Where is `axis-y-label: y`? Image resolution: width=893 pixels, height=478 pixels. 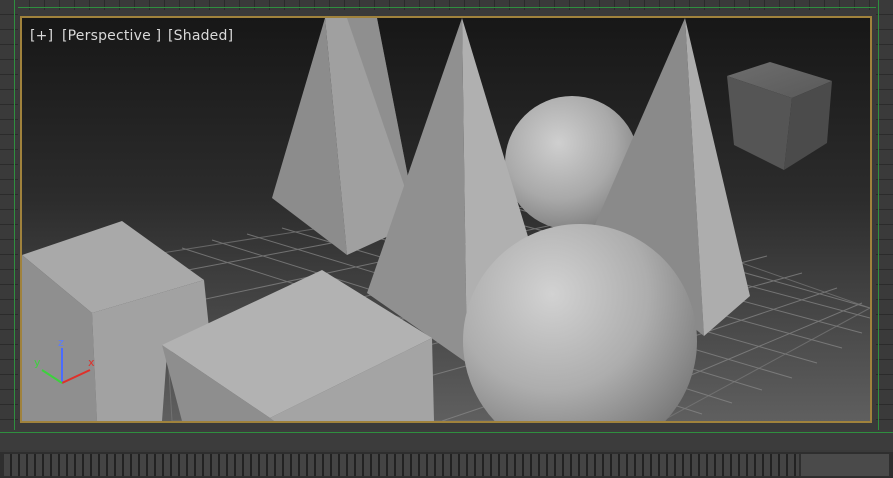
axis-y-label: y is located at coordinates (37, 362).